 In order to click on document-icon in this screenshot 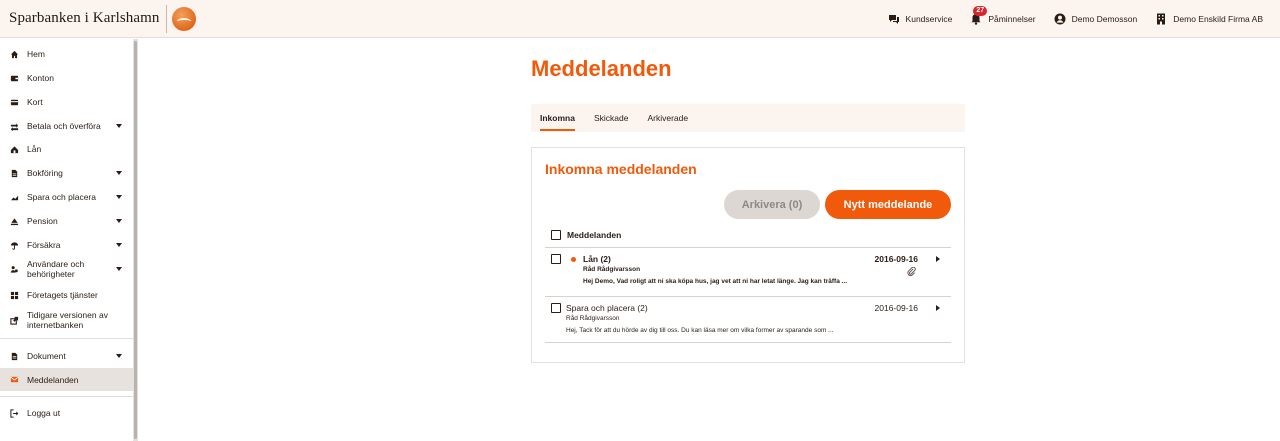, I will do `click(14, 356)`.